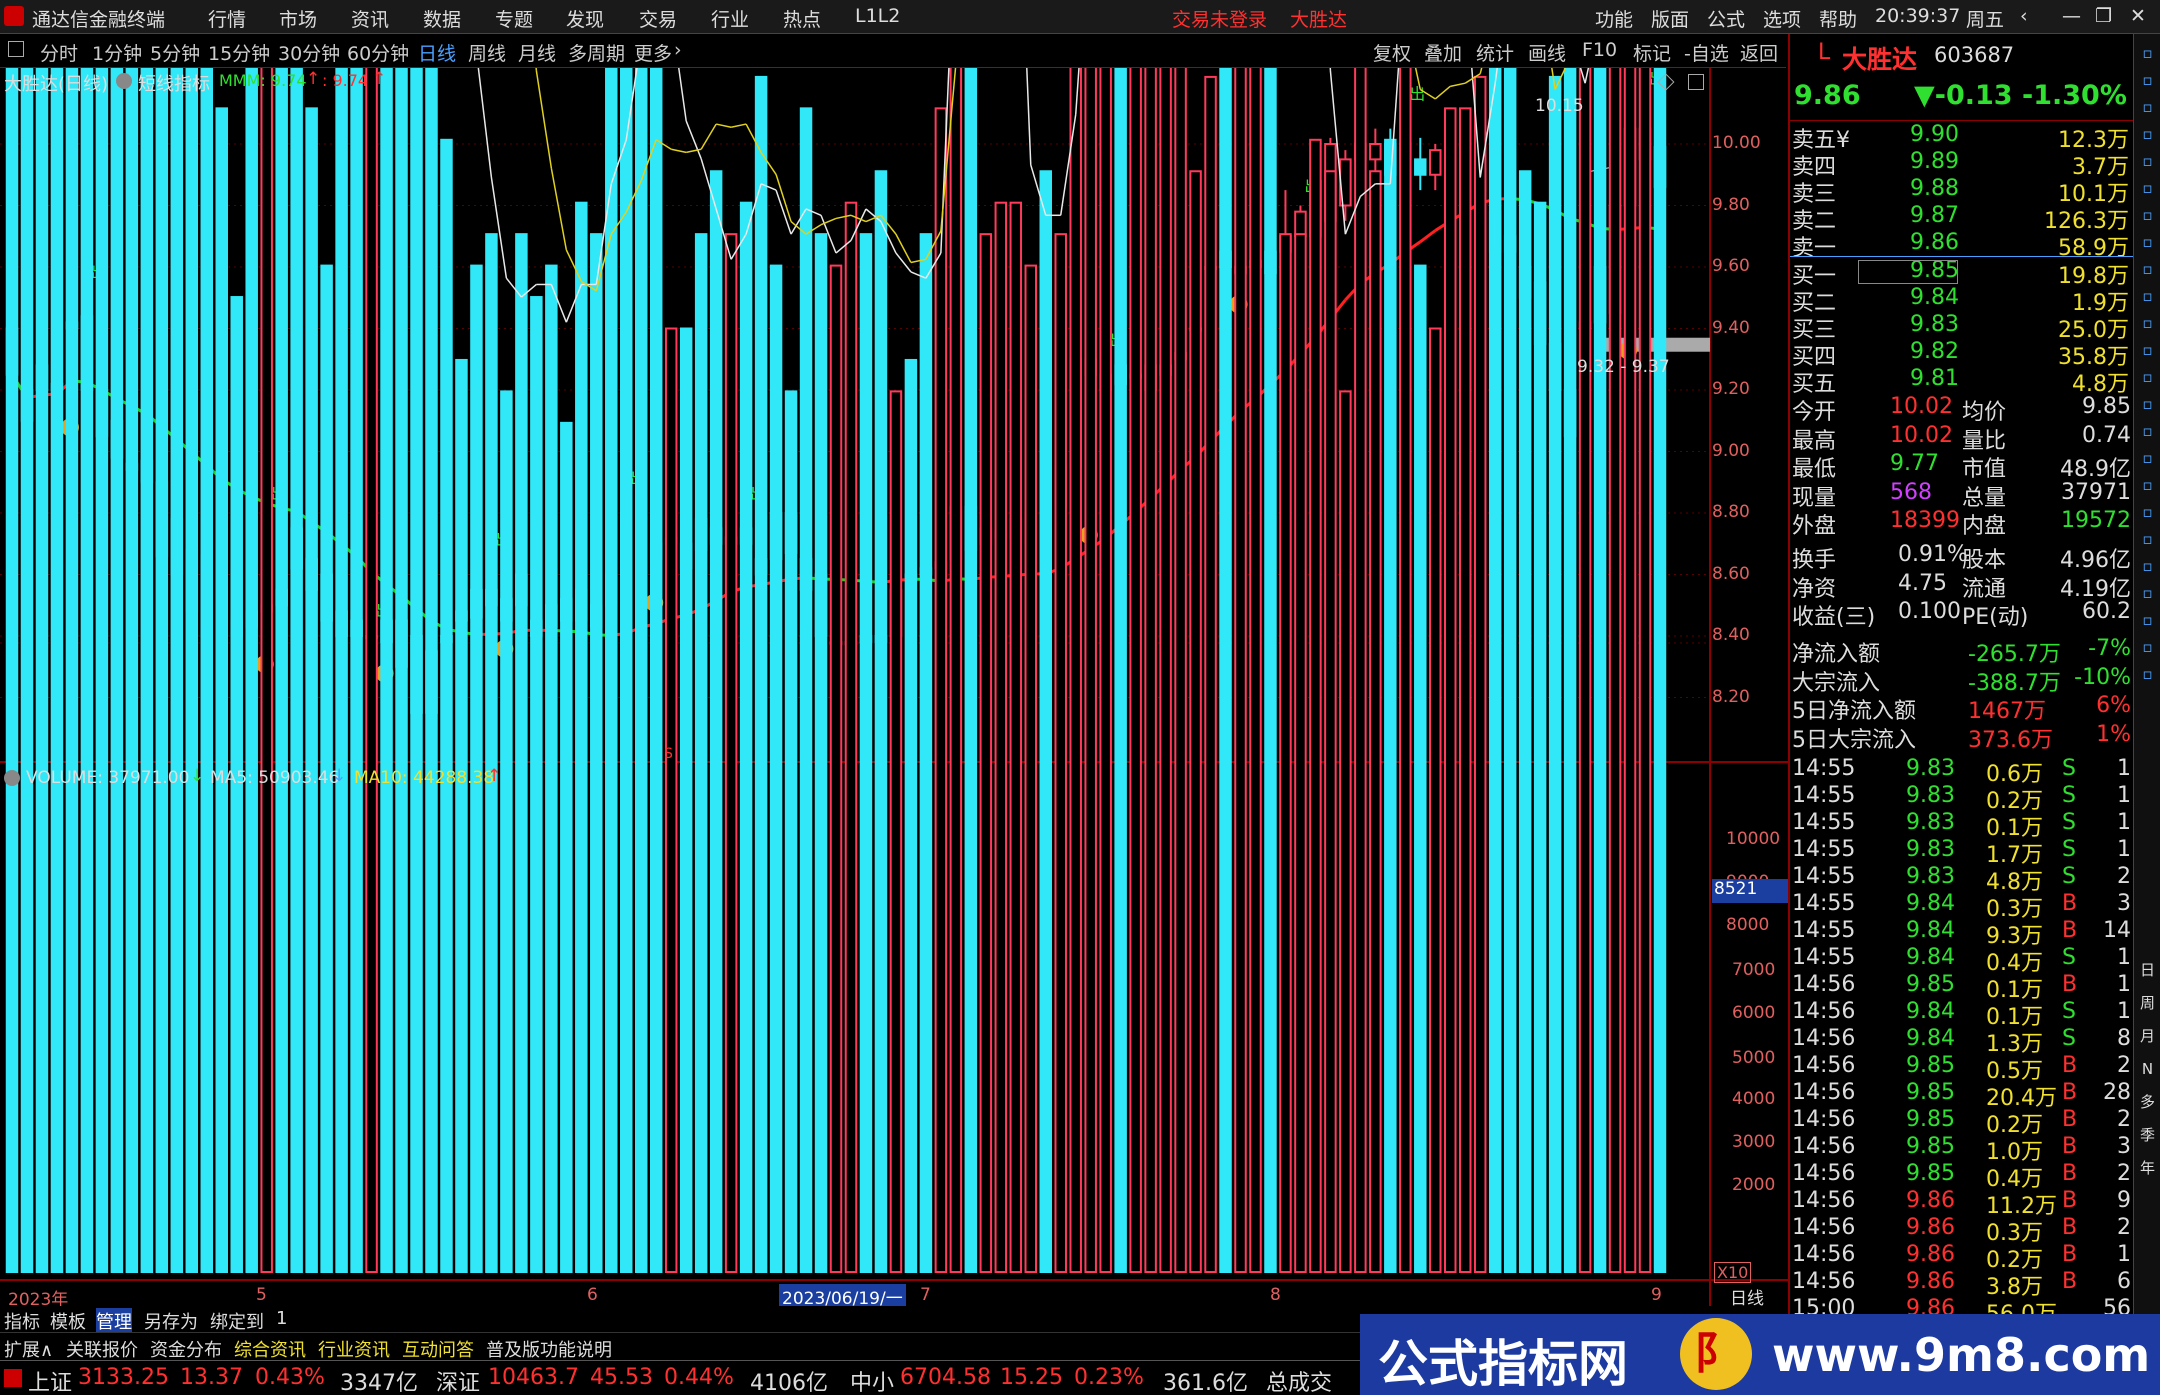 The height and width of the screenshot is (1395, 2160). I want to click on tick-row: 14:56 9.85 0.1万 B 1, so click(1962, 987).